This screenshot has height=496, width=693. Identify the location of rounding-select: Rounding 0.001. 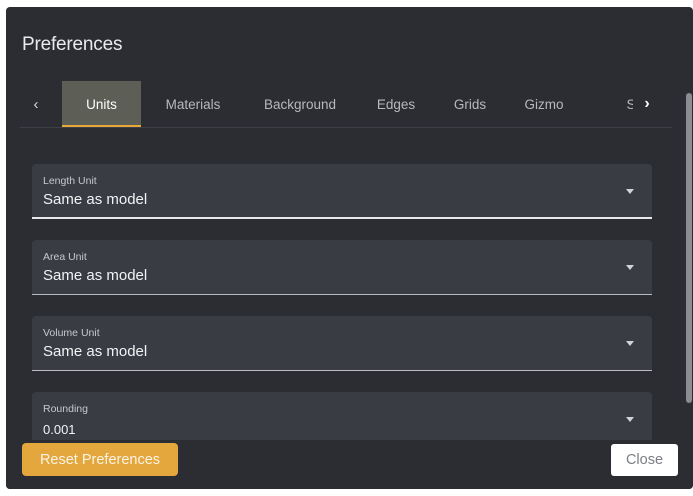
(342, 419).